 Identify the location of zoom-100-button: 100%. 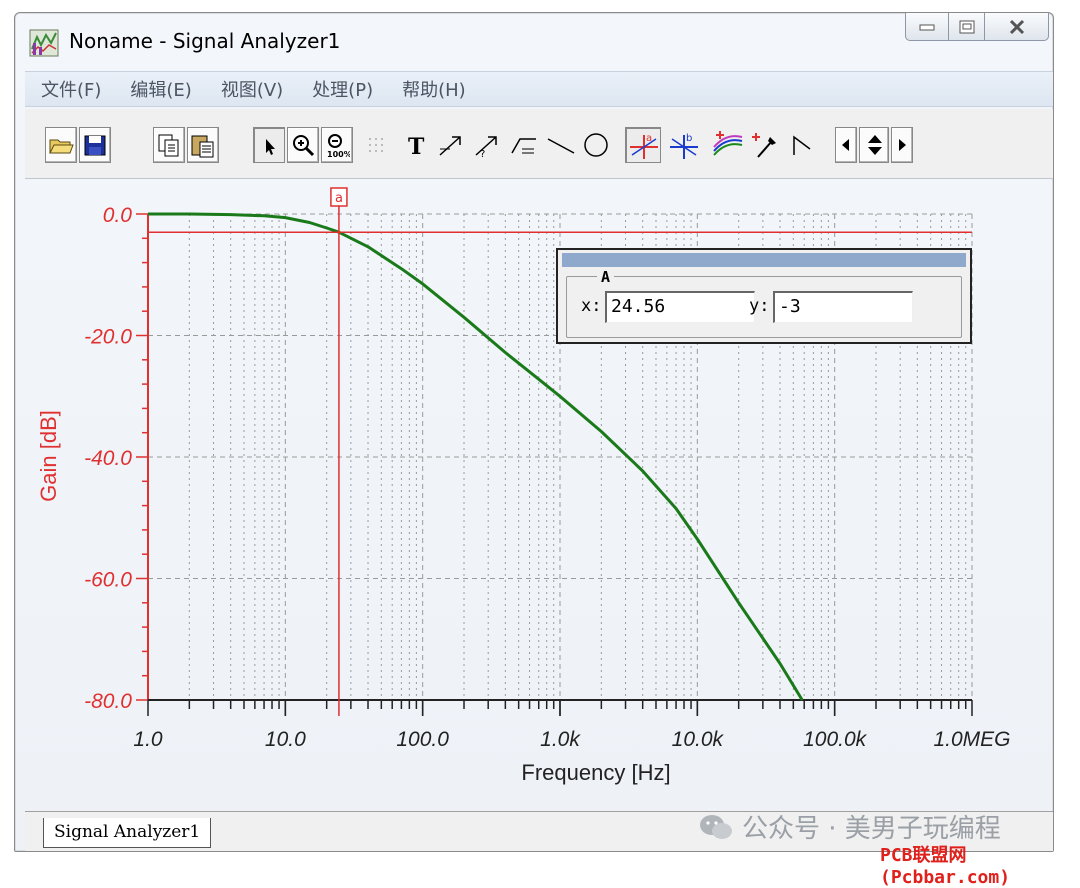
(337, 145).